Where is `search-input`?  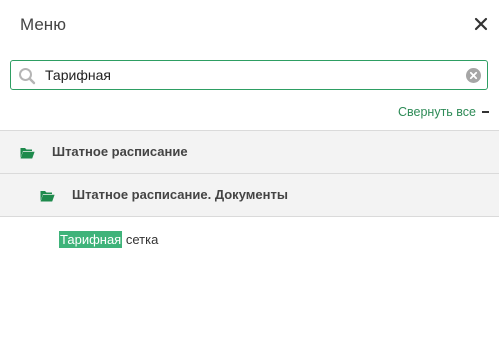
search-input is located at coordinates (250, 75).